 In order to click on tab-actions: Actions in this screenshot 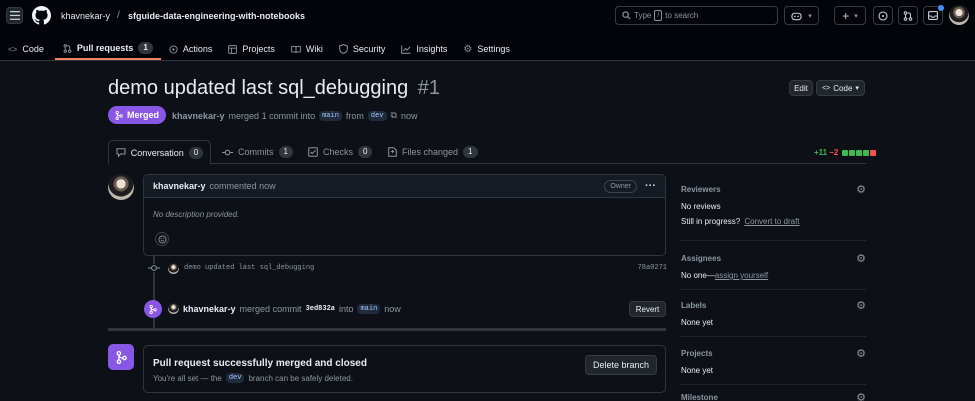, I will do `click(191, 49)`.